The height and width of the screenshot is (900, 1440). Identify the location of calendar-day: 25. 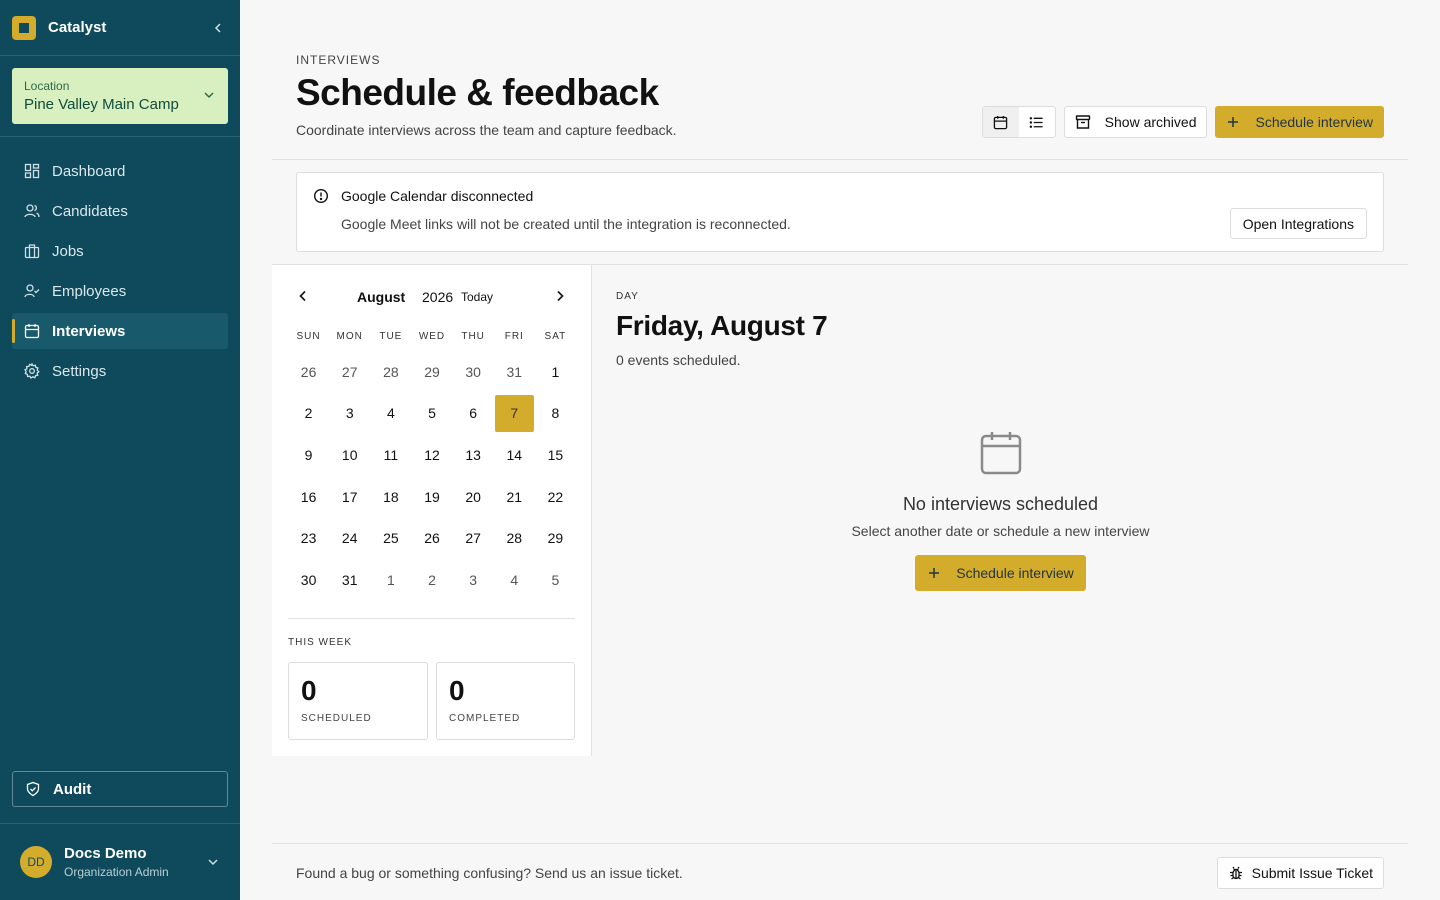
(390, 538).